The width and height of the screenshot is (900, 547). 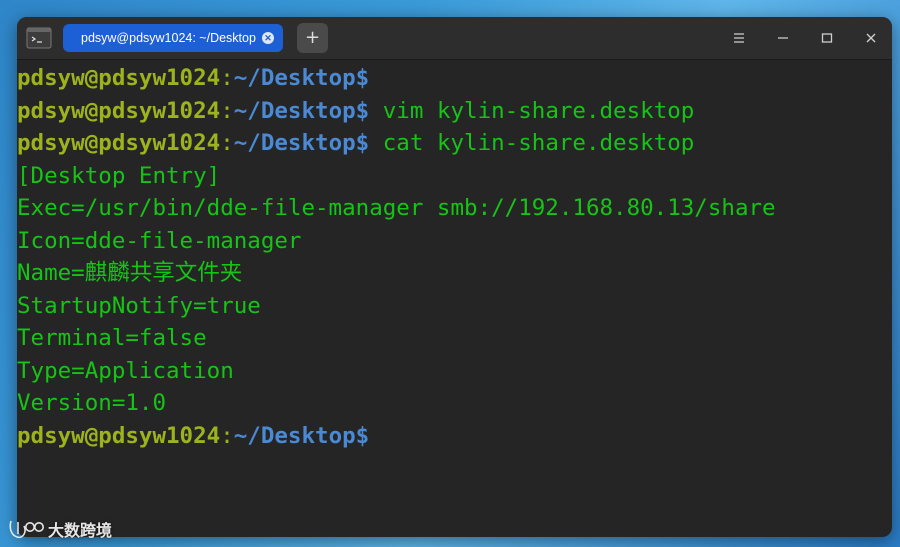 I want to click on tab-terminal: pdsyw@pdsyw1024: ~/Desktop ✕, so click(x=173, y=38).